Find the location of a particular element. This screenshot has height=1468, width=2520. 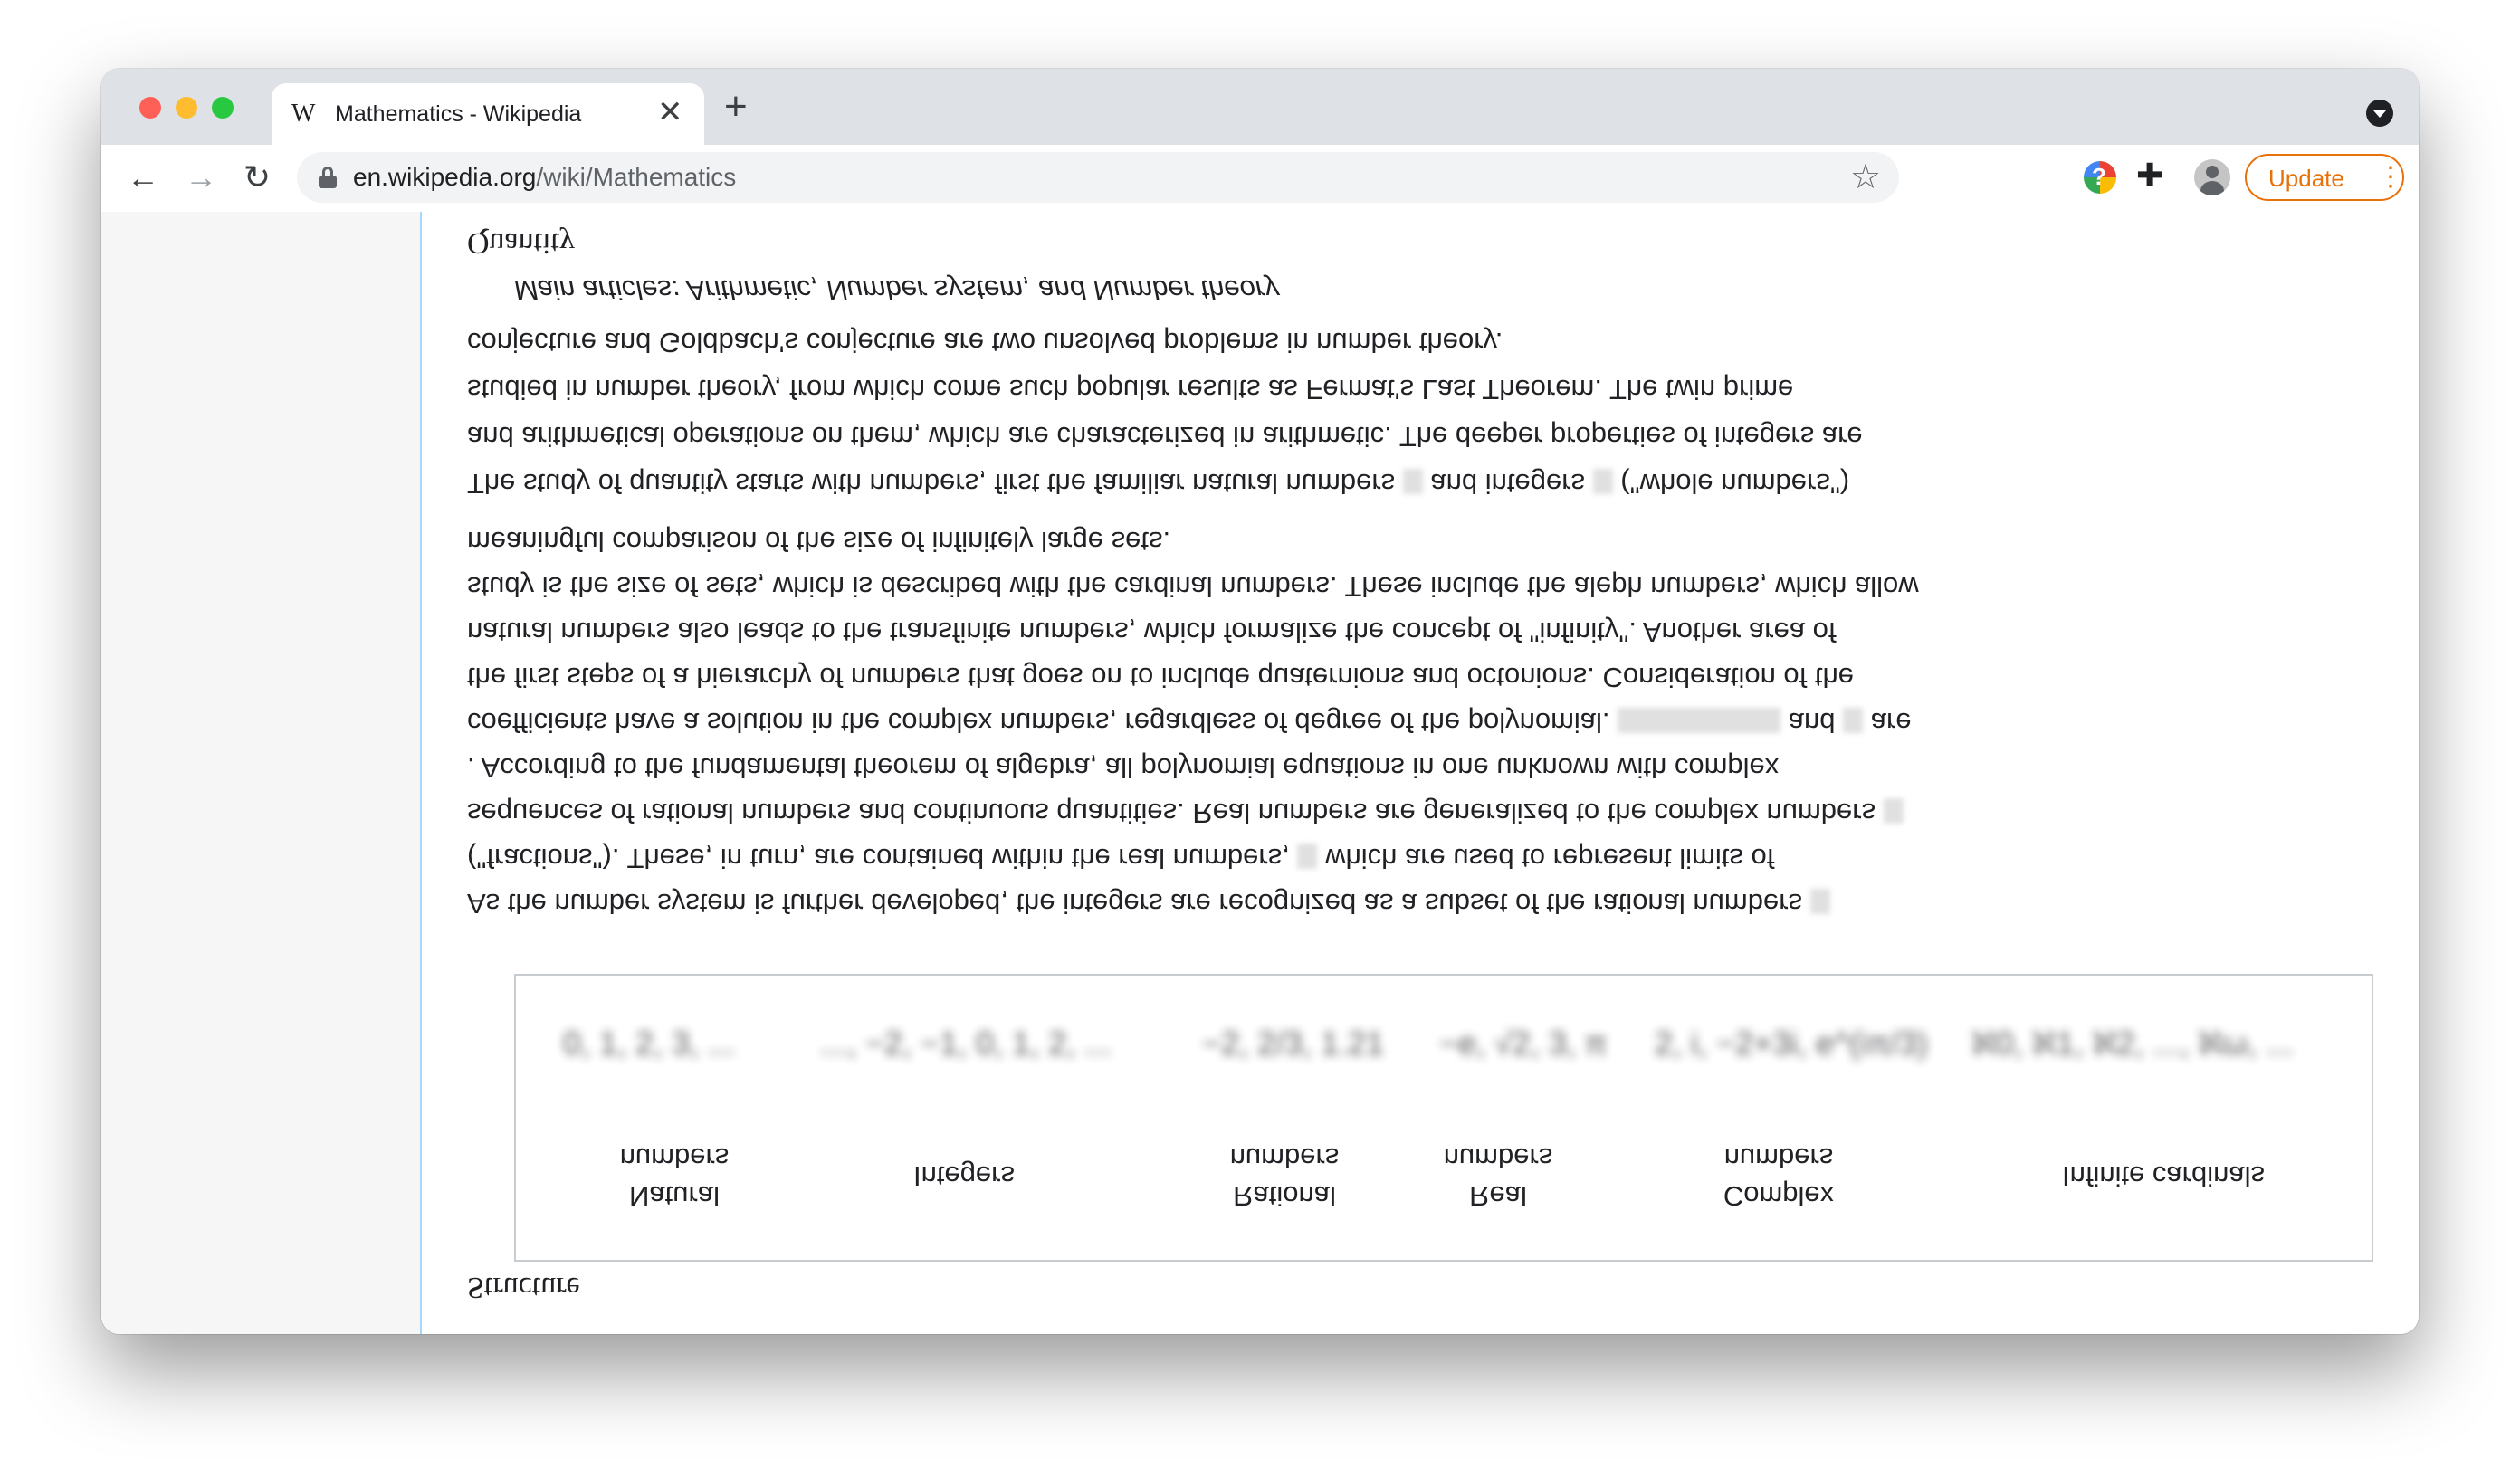

figure-label-real: Real numbers is located at coordinates (1498, 1177).